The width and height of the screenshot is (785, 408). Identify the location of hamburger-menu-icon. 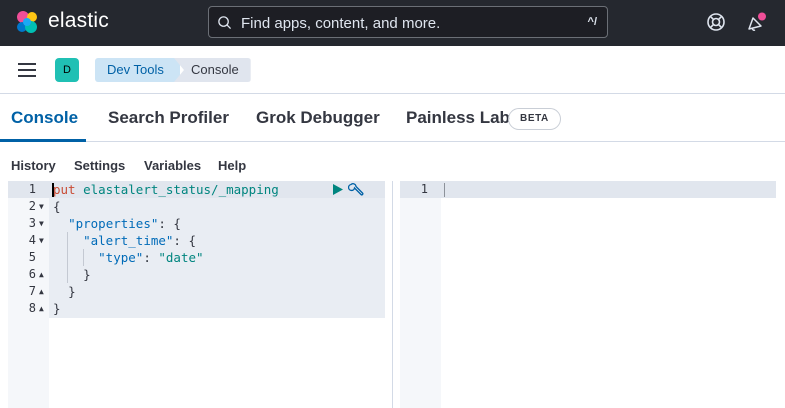
(27, 70).